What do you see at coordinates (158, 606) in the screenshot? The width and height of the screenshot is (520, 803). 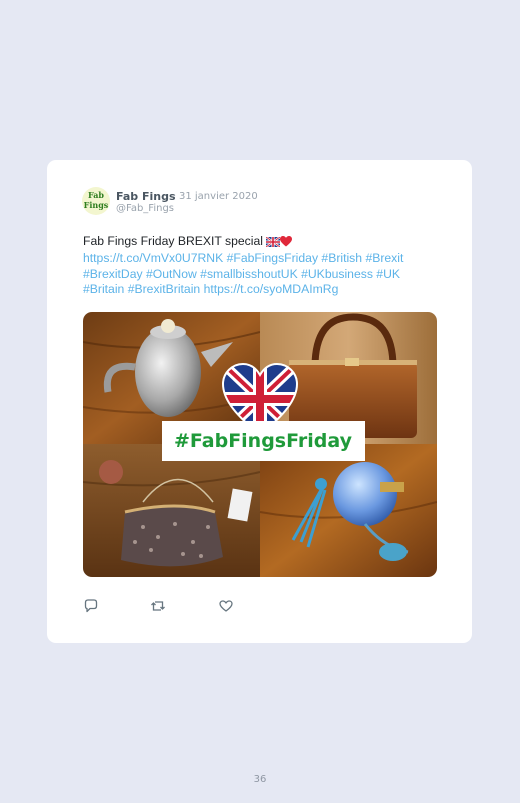 I see `retweet-icon` at bounding box center [158, 606].